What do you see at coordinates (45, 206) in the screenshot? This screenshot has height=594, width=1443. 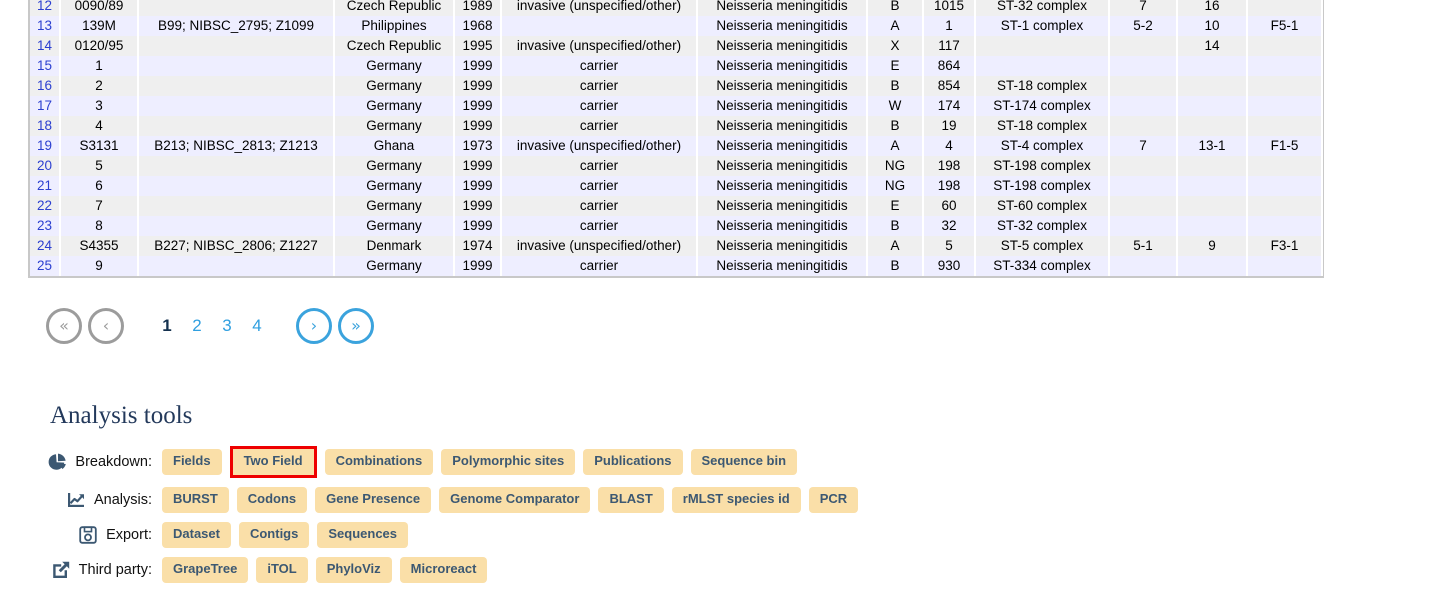 I see `table-row-number-link: 22` at bounding box center [45, 206].